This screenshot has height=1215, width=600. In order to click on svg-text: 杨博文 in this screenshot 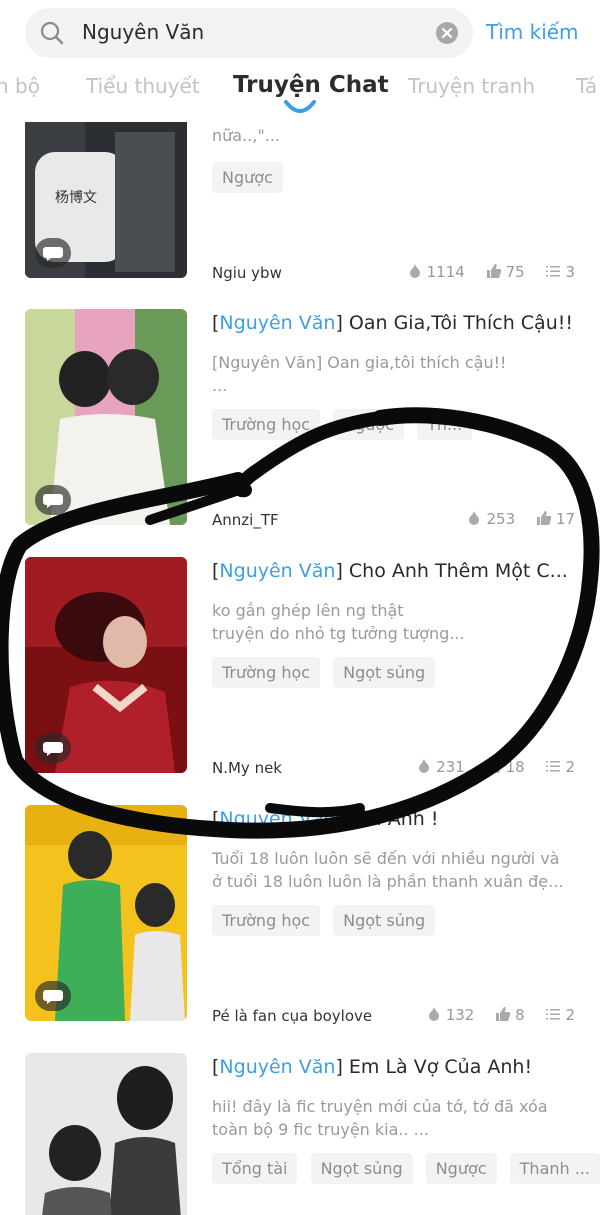, I will do `click(76, 197)`.